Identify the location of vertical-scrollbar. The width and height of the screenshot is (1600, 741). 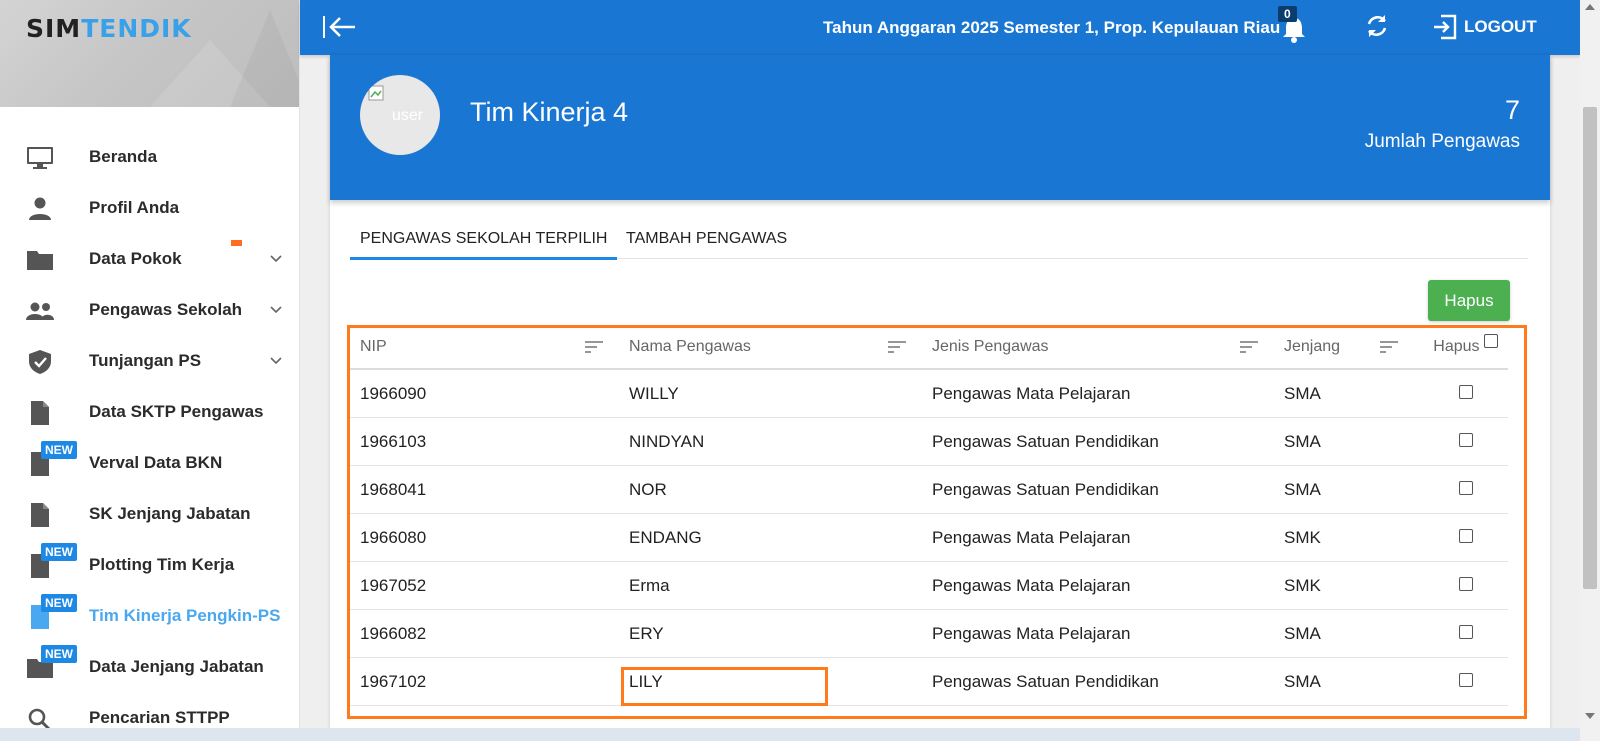
(1590, 370).